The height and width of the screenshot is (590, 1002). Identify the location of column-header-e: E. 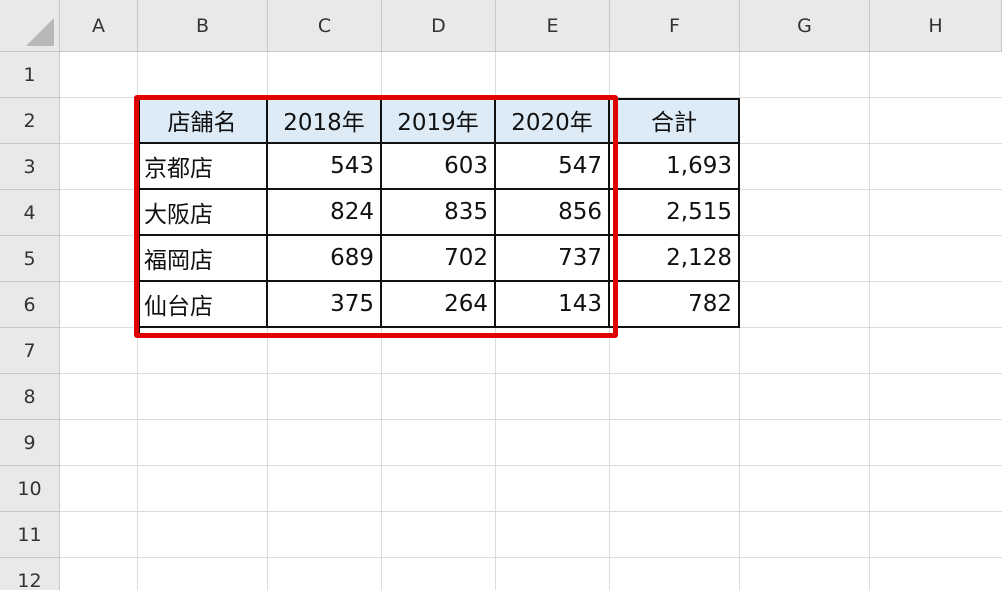
(553, 26).